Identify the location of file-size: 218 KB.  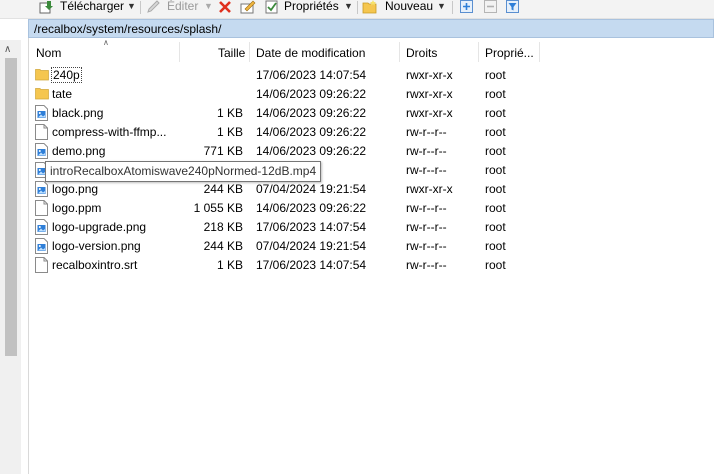
(223, 227).